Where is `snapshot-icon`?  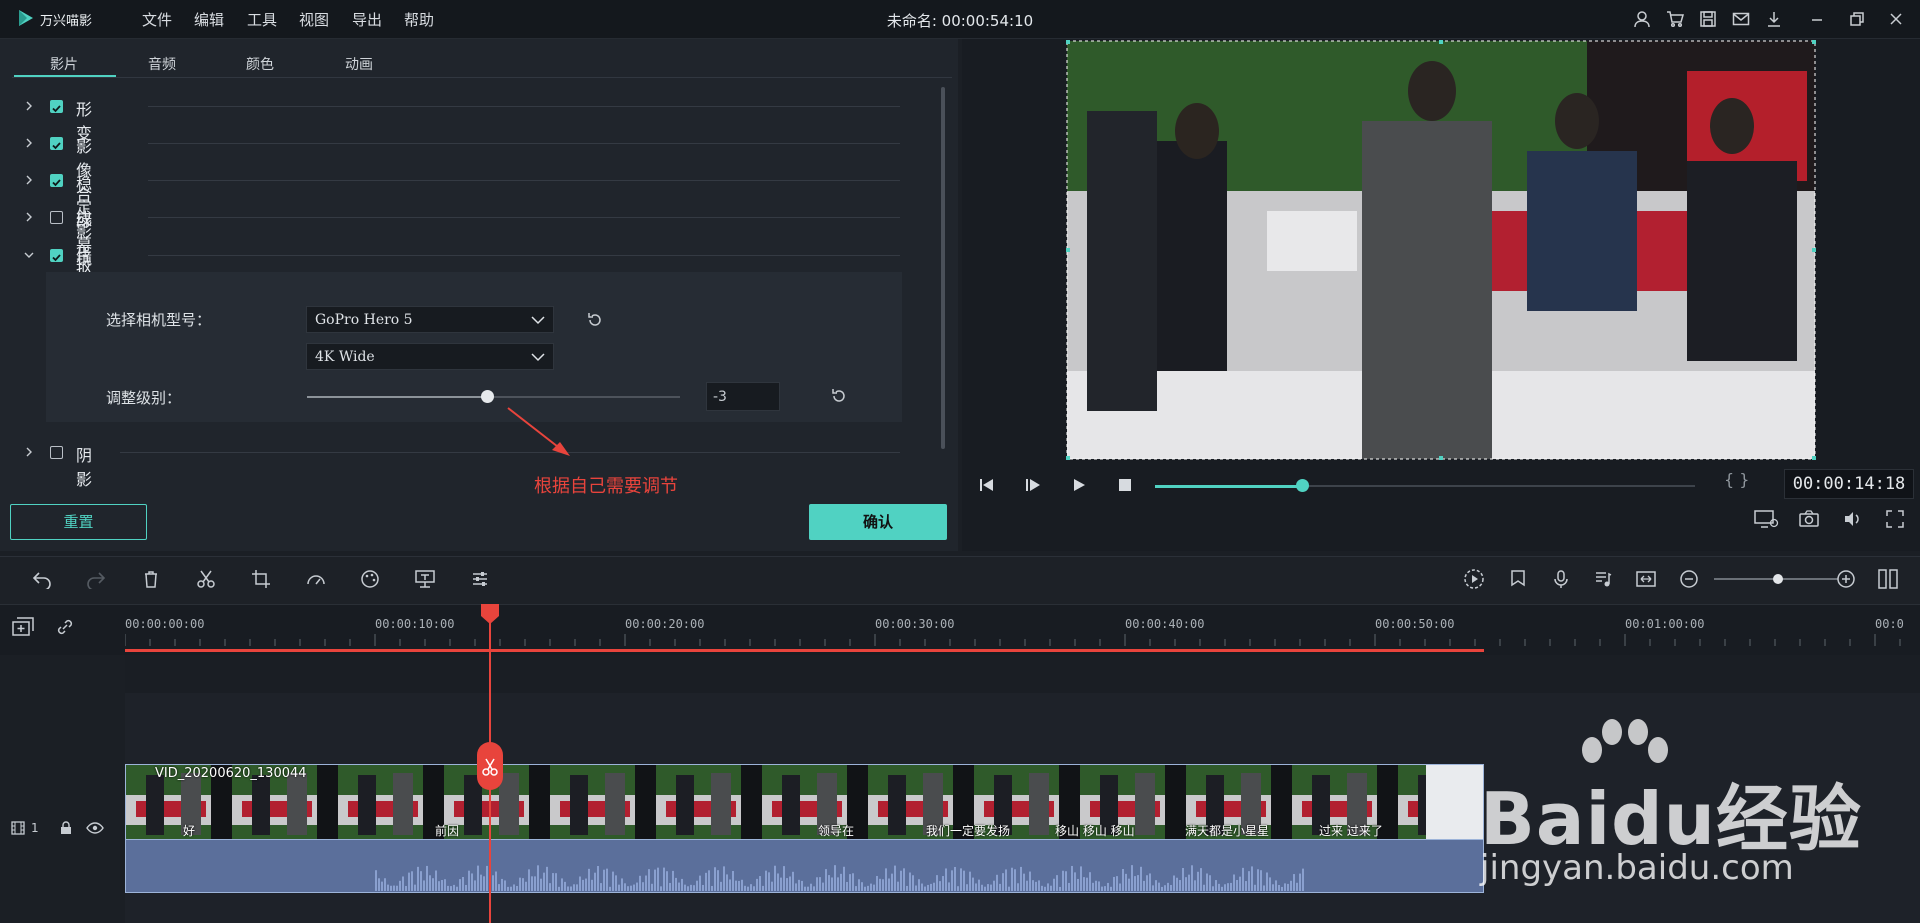
snapshot-icon is located at coordinates (1809, 519).